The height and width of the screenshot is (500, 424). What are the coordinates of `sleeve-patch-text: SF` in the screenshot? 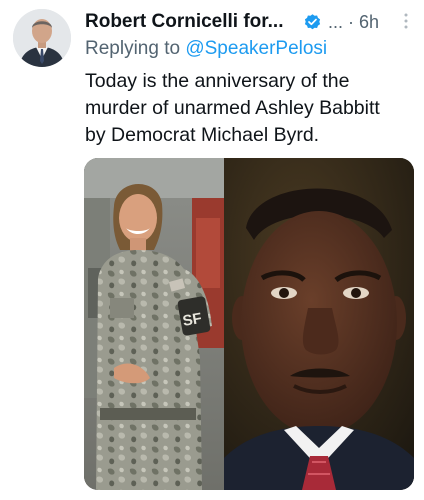 It's located at (192, 320).